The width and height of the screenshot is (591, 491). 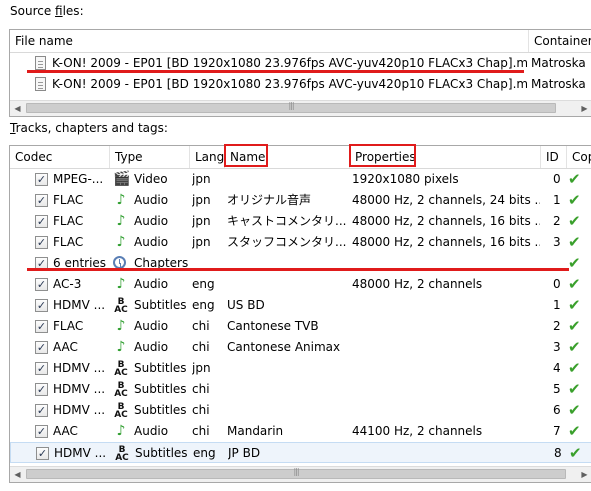 I want to click on track-row: ✓ FLAC ♪ Audio chi Cantonese TVB 2 ✔, so click(x=300, y=326).